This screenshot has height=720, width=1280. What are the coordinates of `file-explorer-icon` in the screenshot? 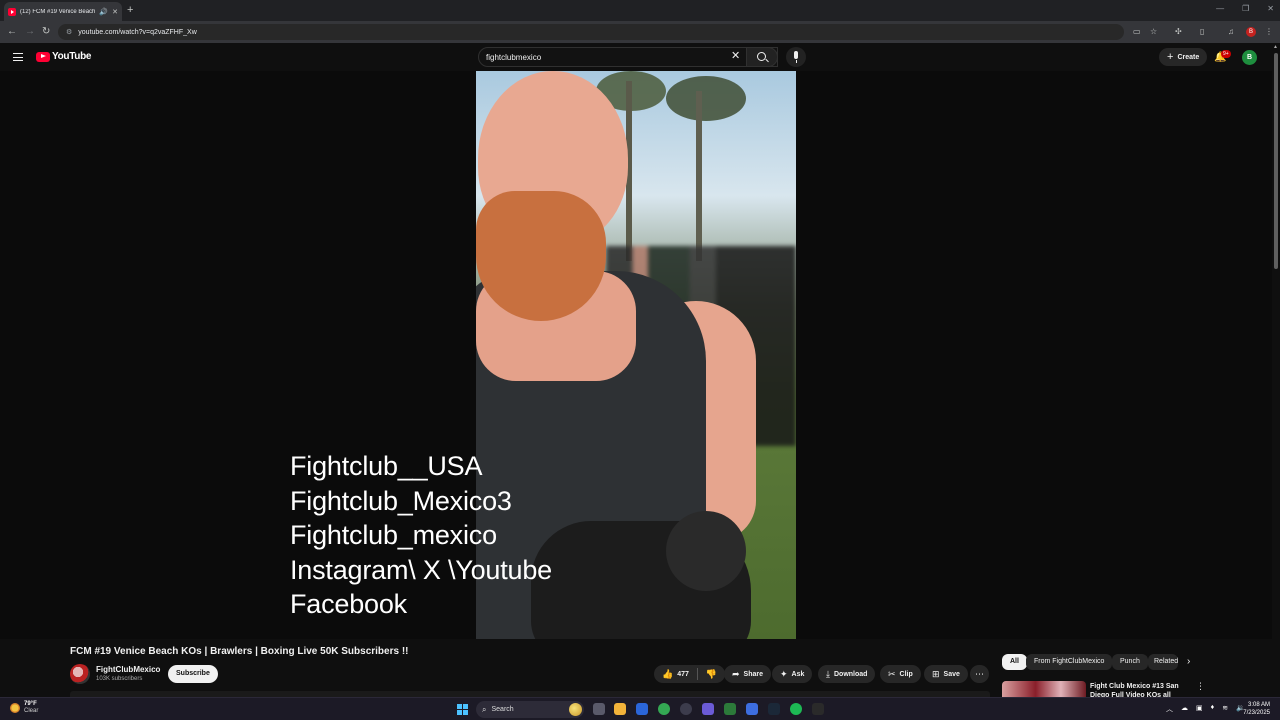 It's located at (620, 709).